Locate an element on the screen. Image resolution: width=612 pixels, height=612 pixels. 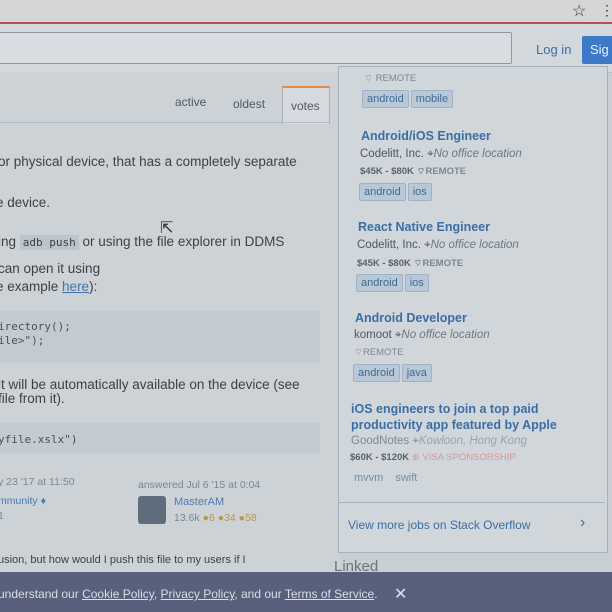
job-tags: android java is located at coordinates (393, 372).